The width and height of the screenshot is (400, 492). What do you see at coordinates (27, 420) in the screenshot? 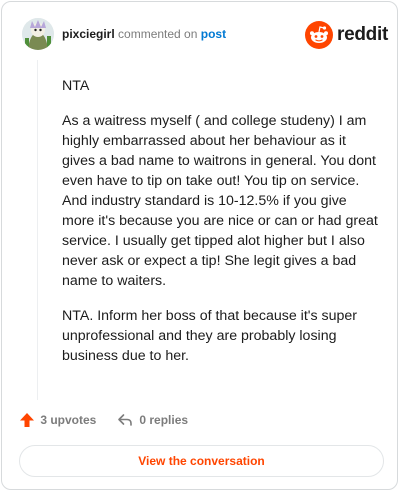
I see `upvote-arrow-icon` at bounding box center [27, 420].